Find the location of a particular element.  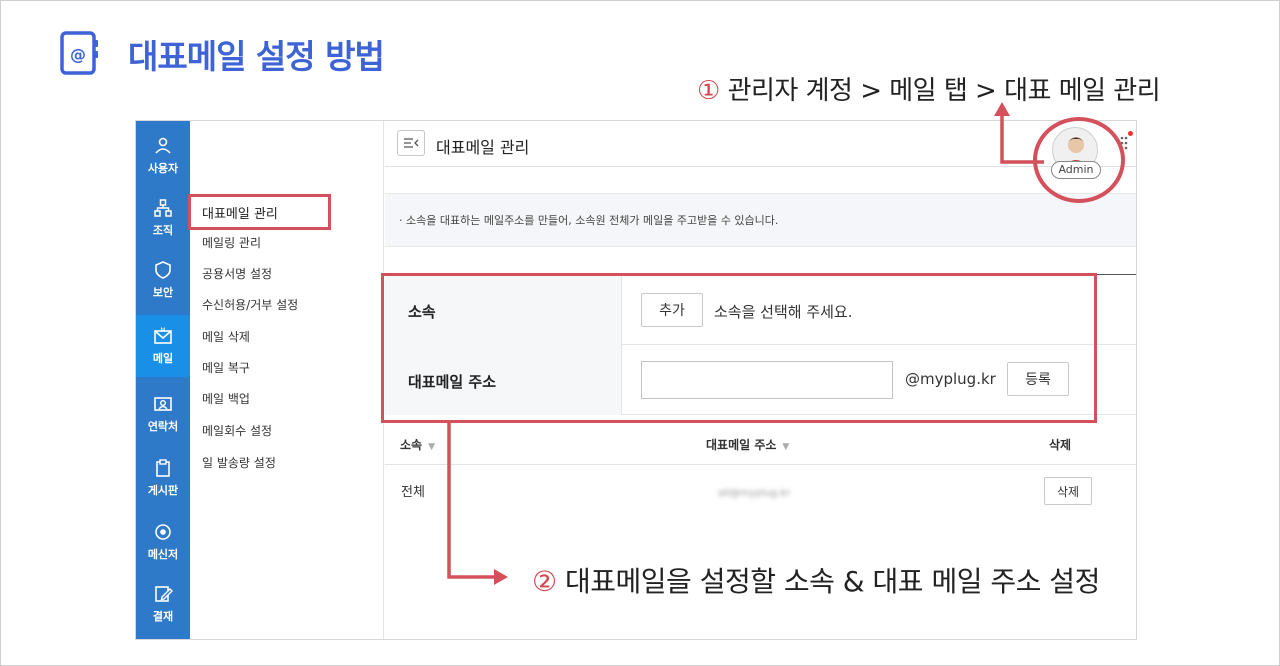

step1-number: ① is located at coordinates (708, 91).